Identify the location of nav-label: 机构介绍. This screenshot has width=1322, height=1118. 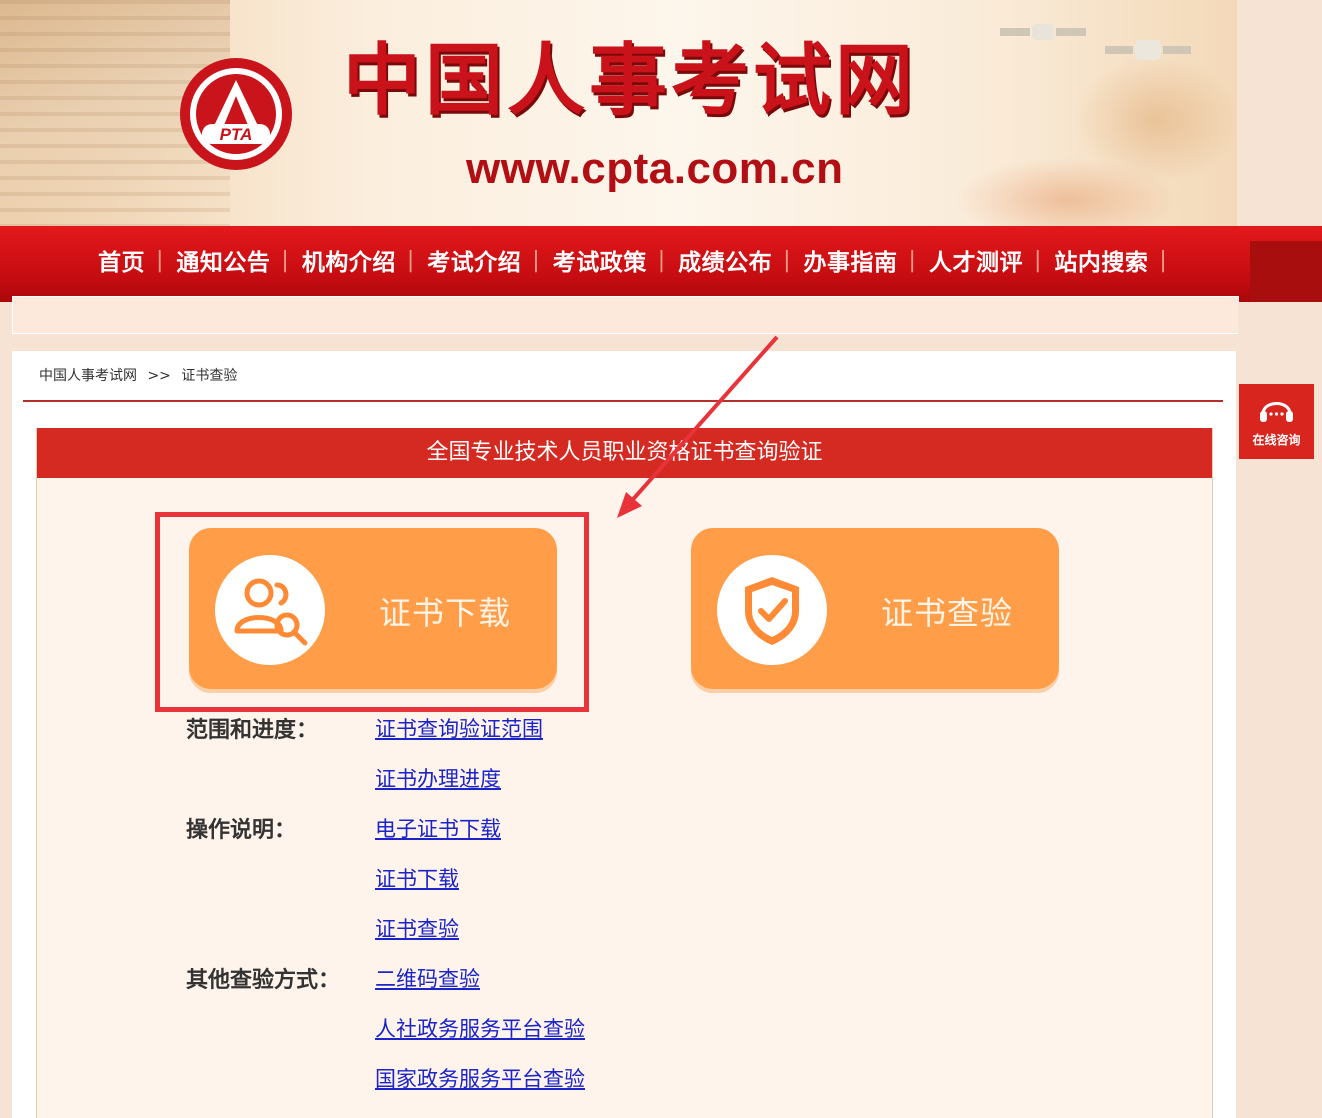
(348, 263).